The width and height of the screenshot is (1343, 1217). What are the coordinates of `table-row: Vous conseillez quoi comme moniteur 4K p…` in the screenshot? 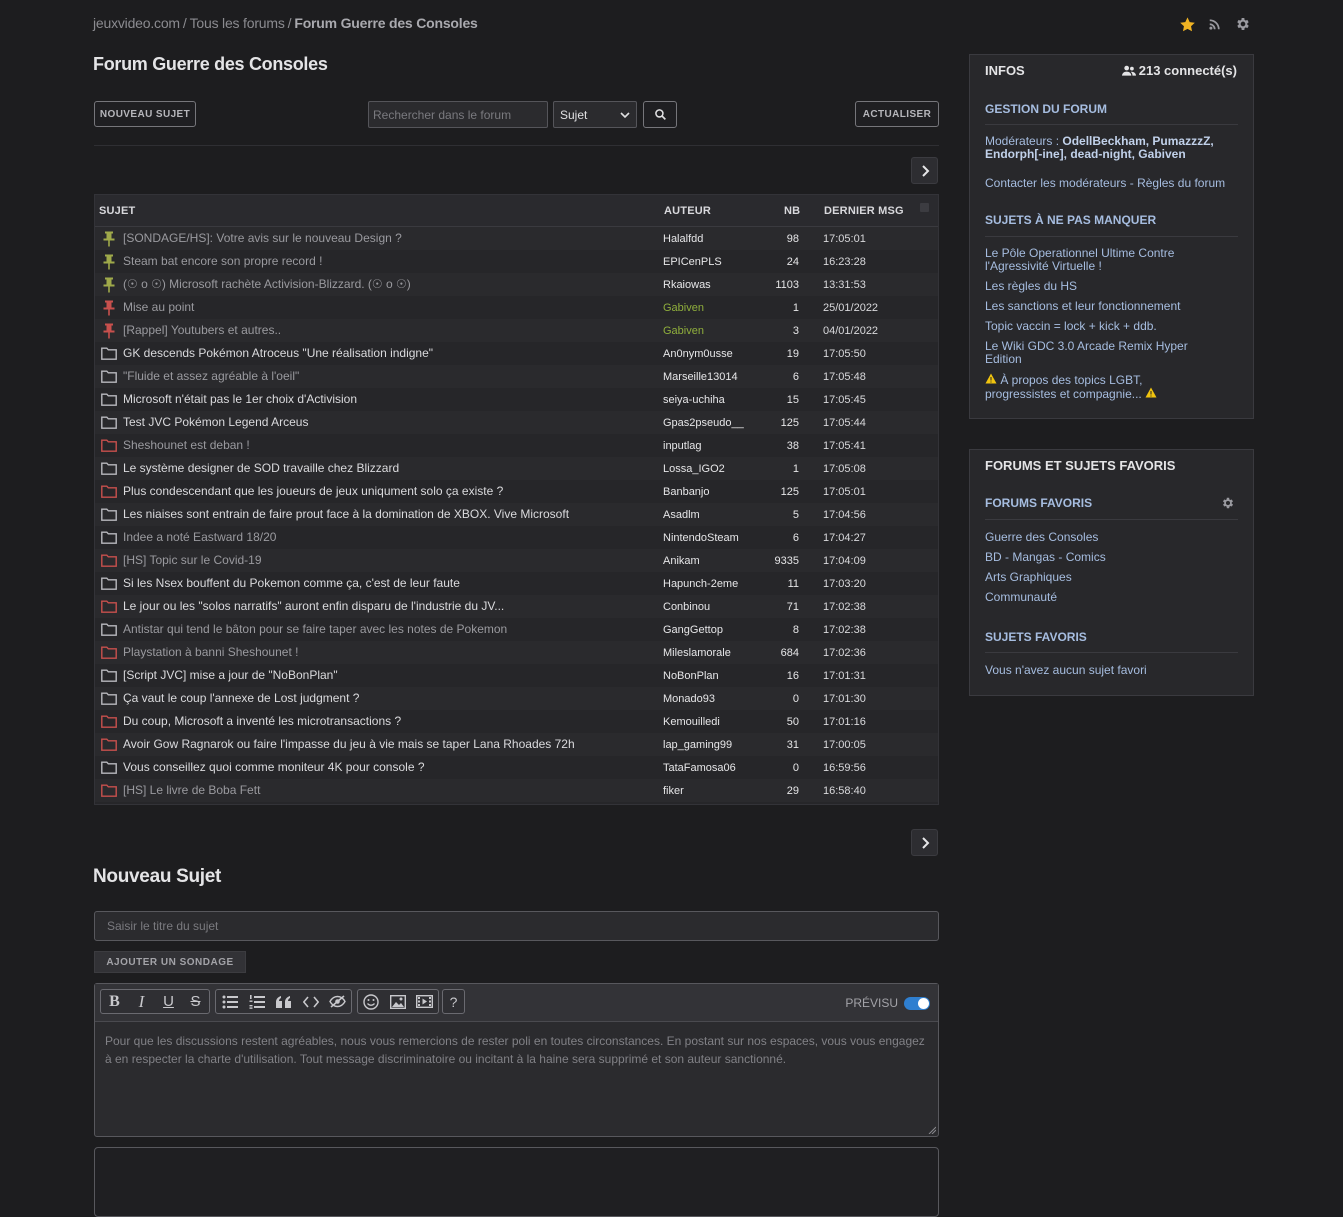 It's located at (516, 767).